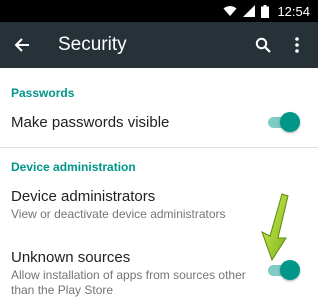 This screenshot has height=297, width=320. I want to click on section-header-passwords: Passwords, so click(43, 93).